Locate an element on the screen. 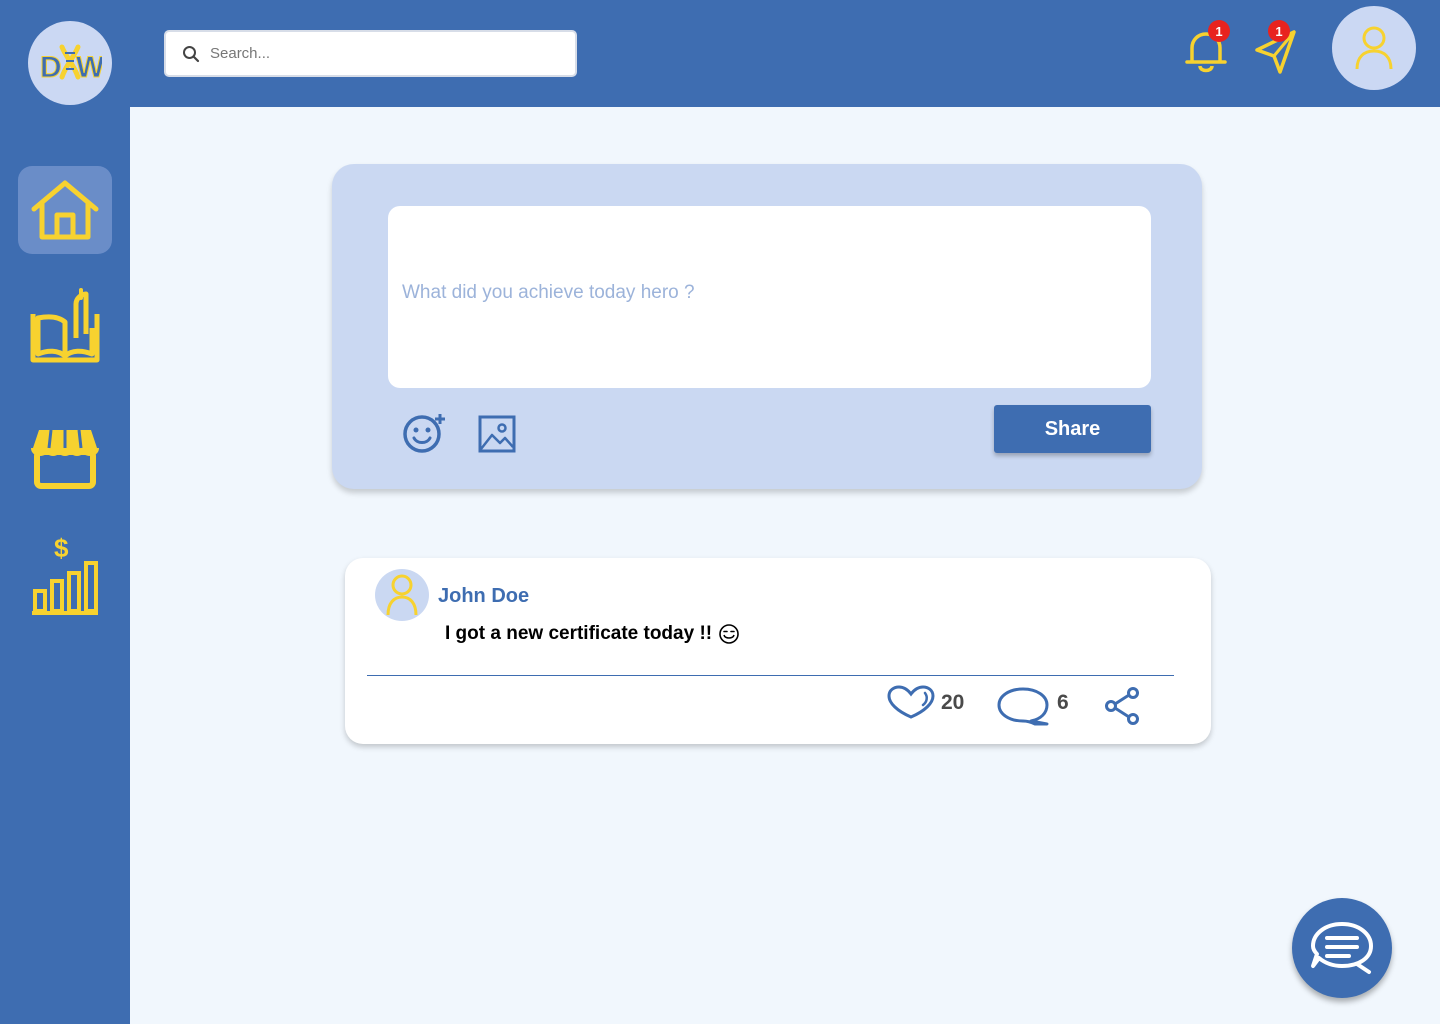 The width and height of the screenshot is (1440, 1024). post-author-name: John Doe is located at coordinates (483, 596).